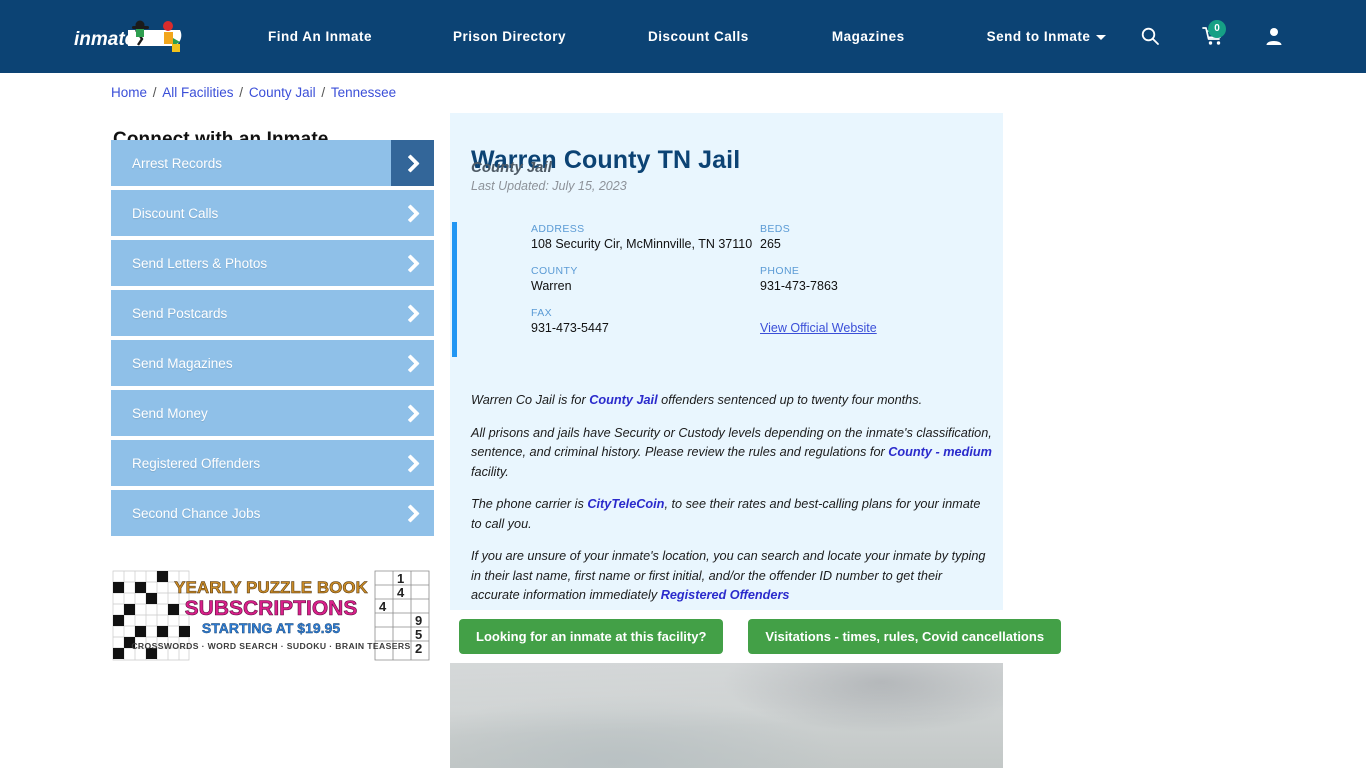 This screenshot has height=768, width=1366. I want to click on sidebar-item-registered-offenders: Registered Offenders, so click(272, 463).